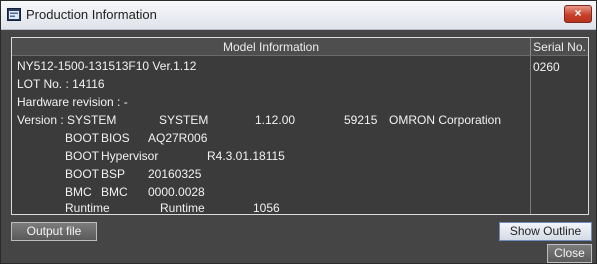  Describe the element at coordinates (246, 156) in the screenshot. I see `boot-hypervisor-version: R4.3.01.18115` at that location.